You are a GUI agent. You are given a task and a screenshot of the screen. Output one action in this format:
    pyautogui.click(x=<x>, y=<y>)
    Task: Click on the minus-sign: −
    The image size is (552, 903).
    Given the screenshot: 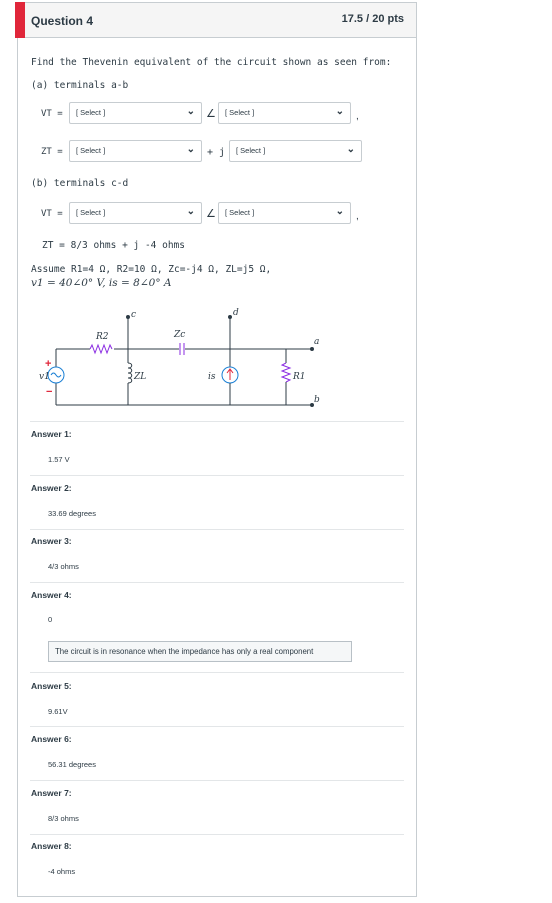 What is the action you would take?
    pyautogui.click(x=49, y=392)
    